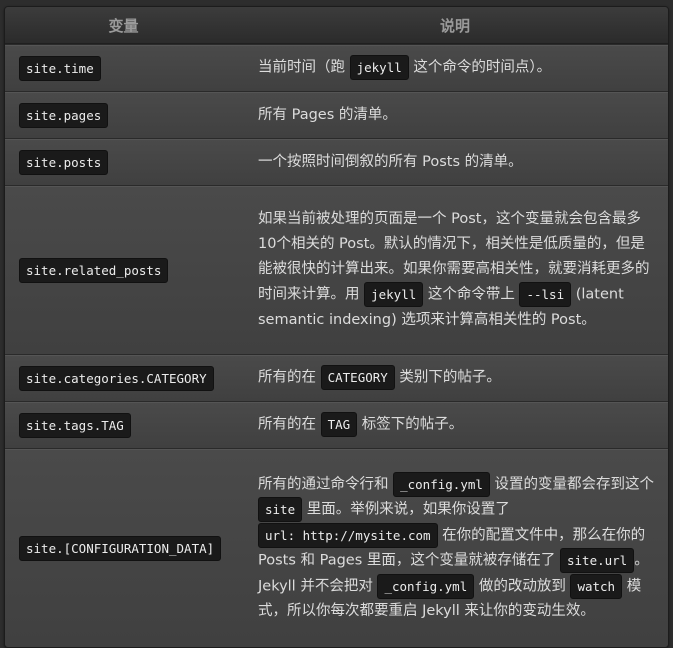 The width and height of the screenshot is (673, 648). I want to click on variable-code: site.posts, so click(64, 162).